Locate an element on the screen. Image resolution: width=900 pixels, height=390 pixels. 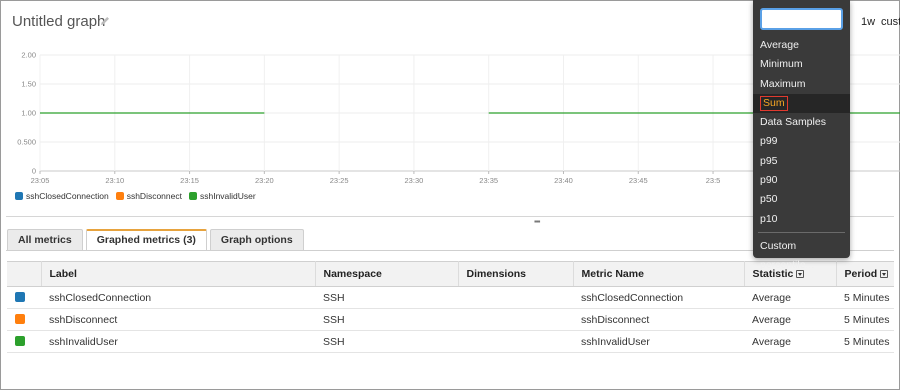
legend-label: sshClosedConnection is located at coordinates (67, 196).